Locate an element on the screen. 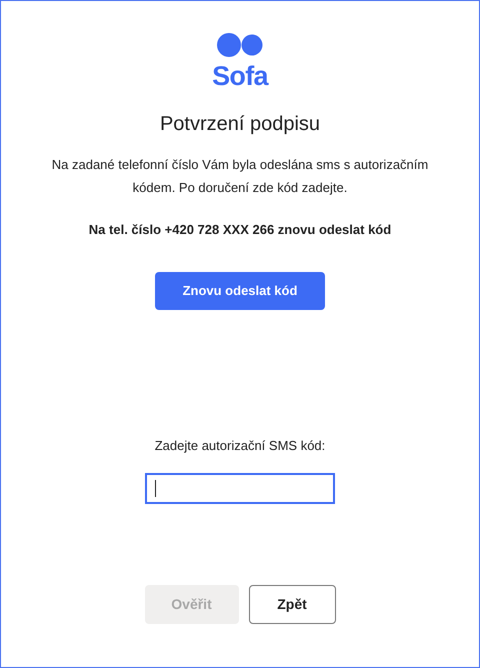 The width and height of the screenshot is (480, 668). text-cursor is located at coordinates (155, 488).